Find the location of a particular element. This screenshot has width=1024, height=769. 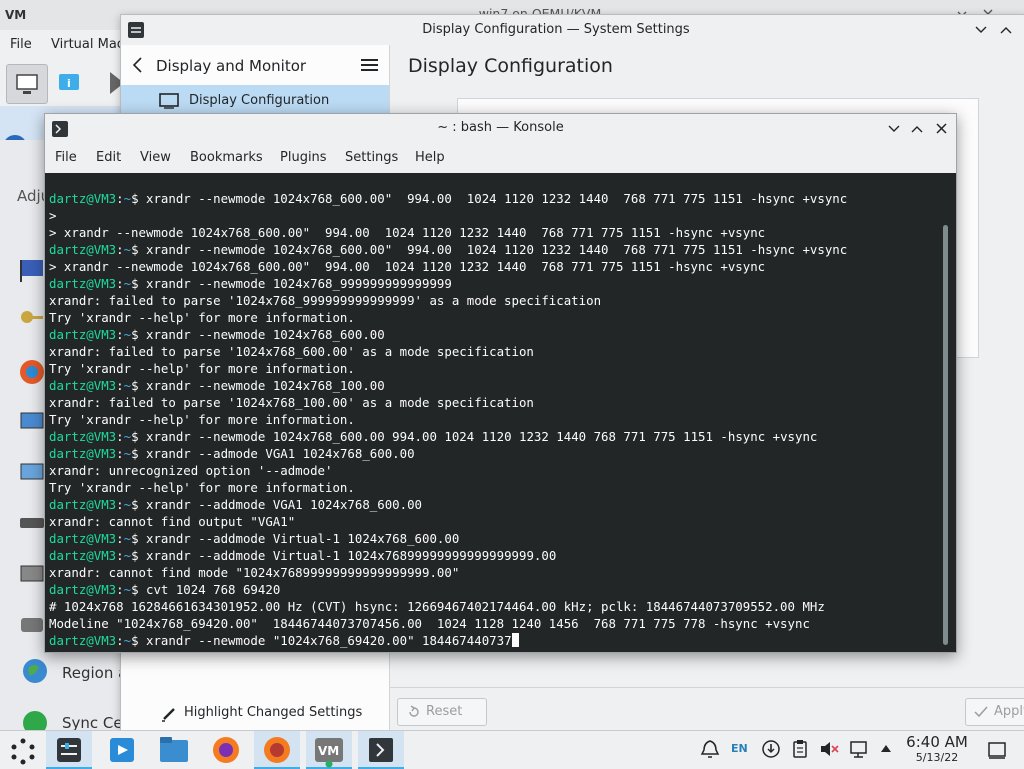

network-icon is located at coordinates (859, 749).